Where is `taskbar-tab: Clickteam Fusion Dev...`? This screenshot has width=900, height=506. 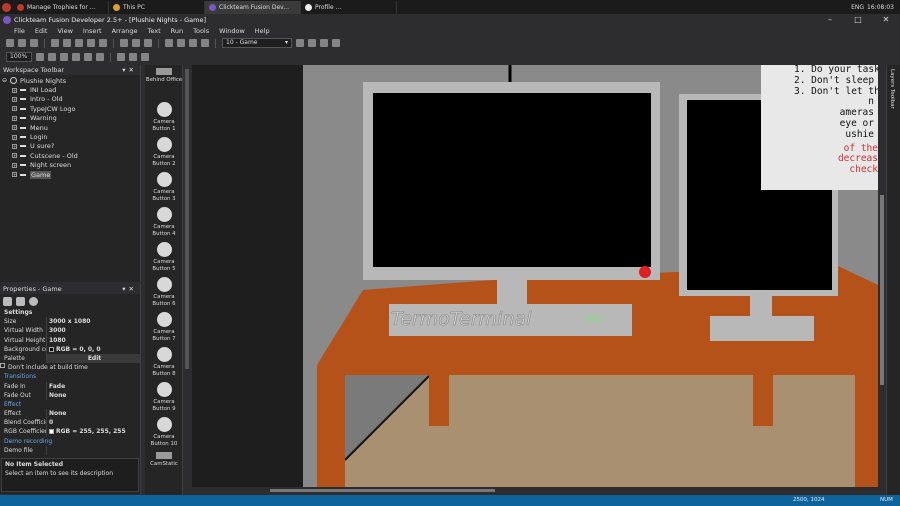
taskbar-tab: Clickteam Fusion Dev... is located at coordinates (253, 7).